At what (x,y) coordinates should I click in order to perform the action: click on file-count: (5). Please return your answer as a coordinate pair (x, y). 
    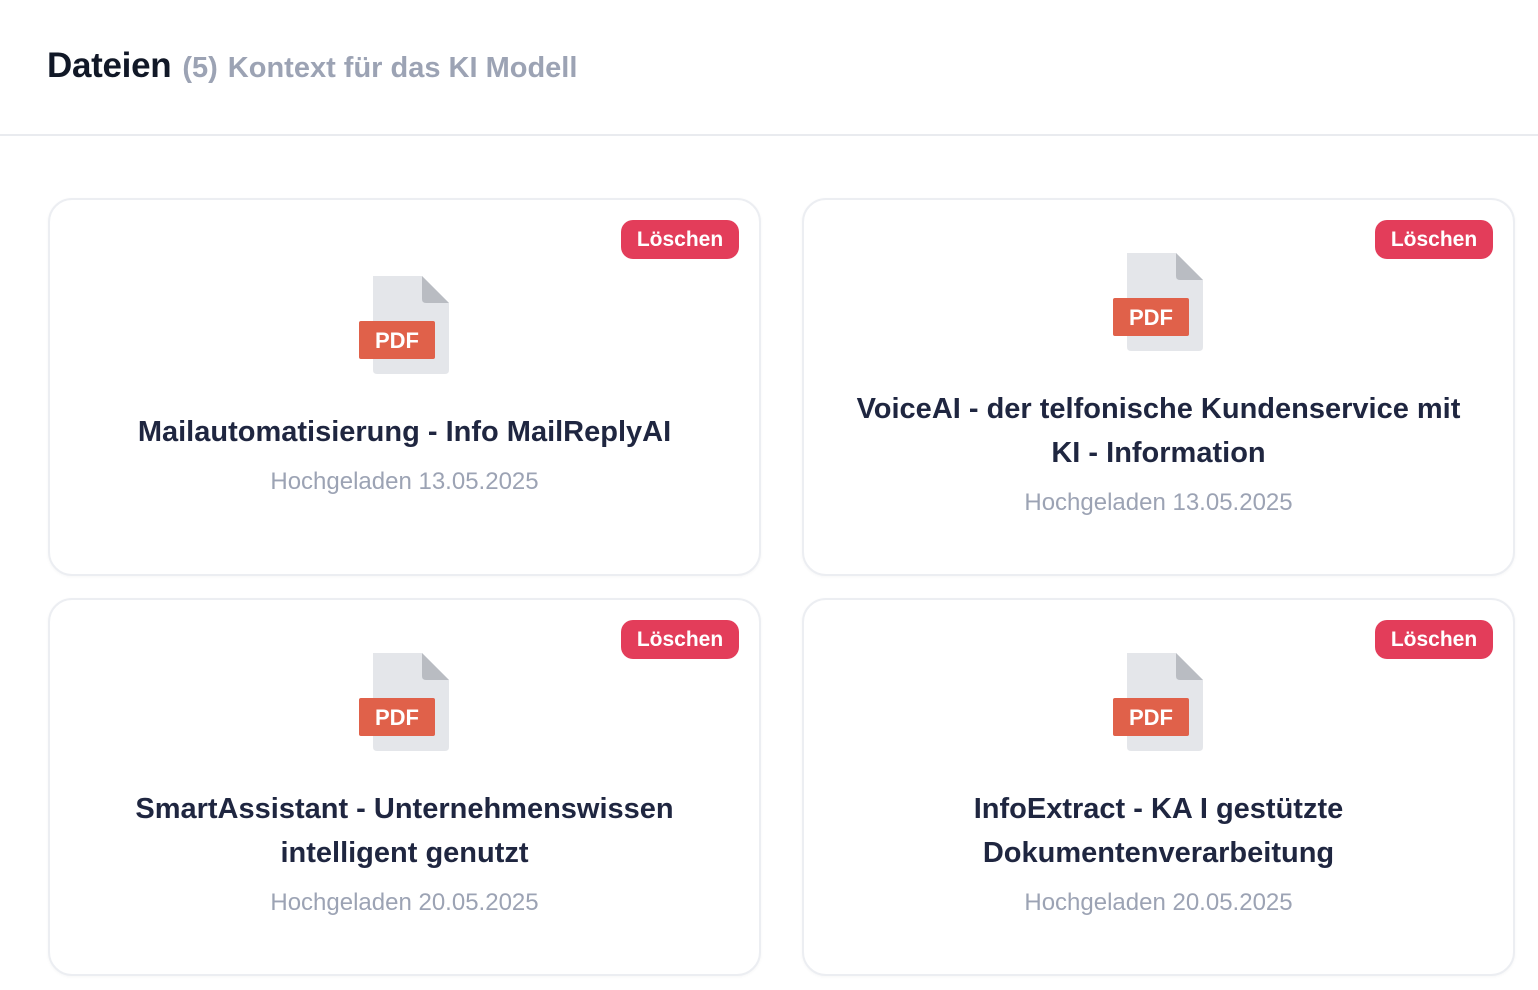
    Looking at the image, I should click on (200, 68).